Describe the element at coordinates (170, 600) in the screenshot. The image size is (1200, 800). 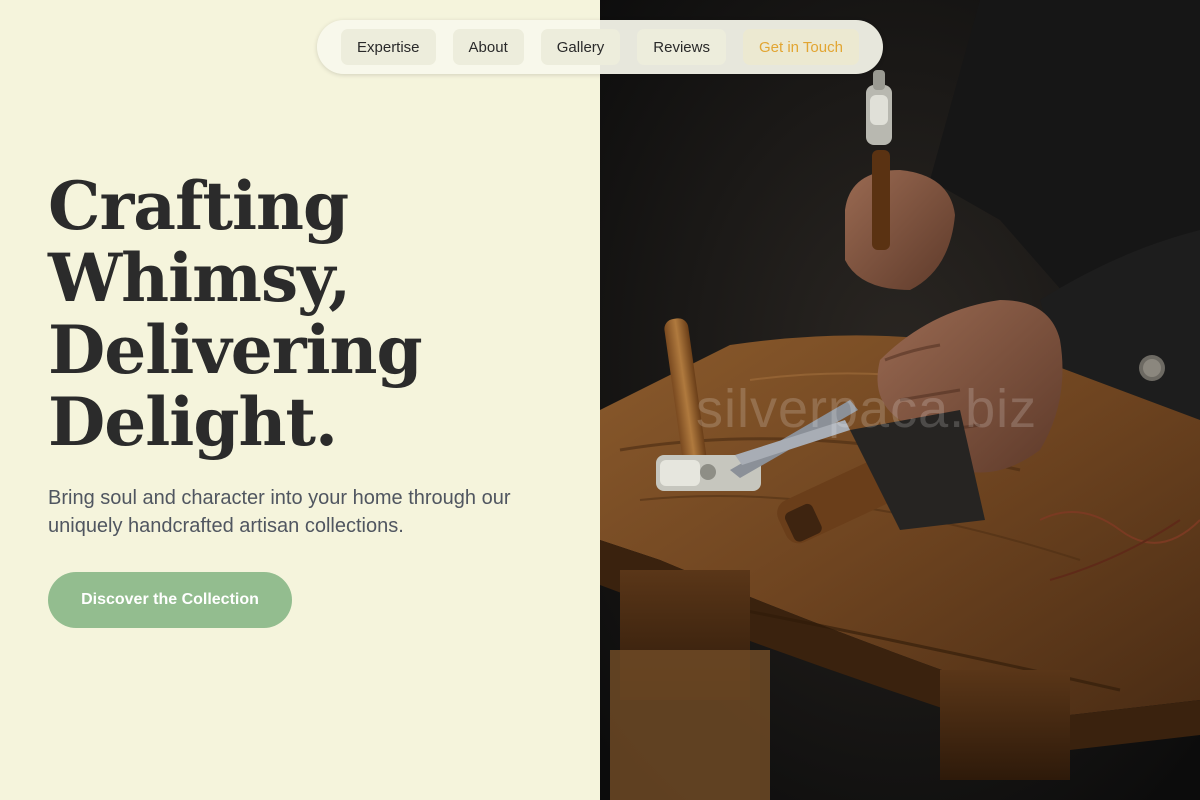
I see `discover-collection-button: Discover the Collection` at that location.